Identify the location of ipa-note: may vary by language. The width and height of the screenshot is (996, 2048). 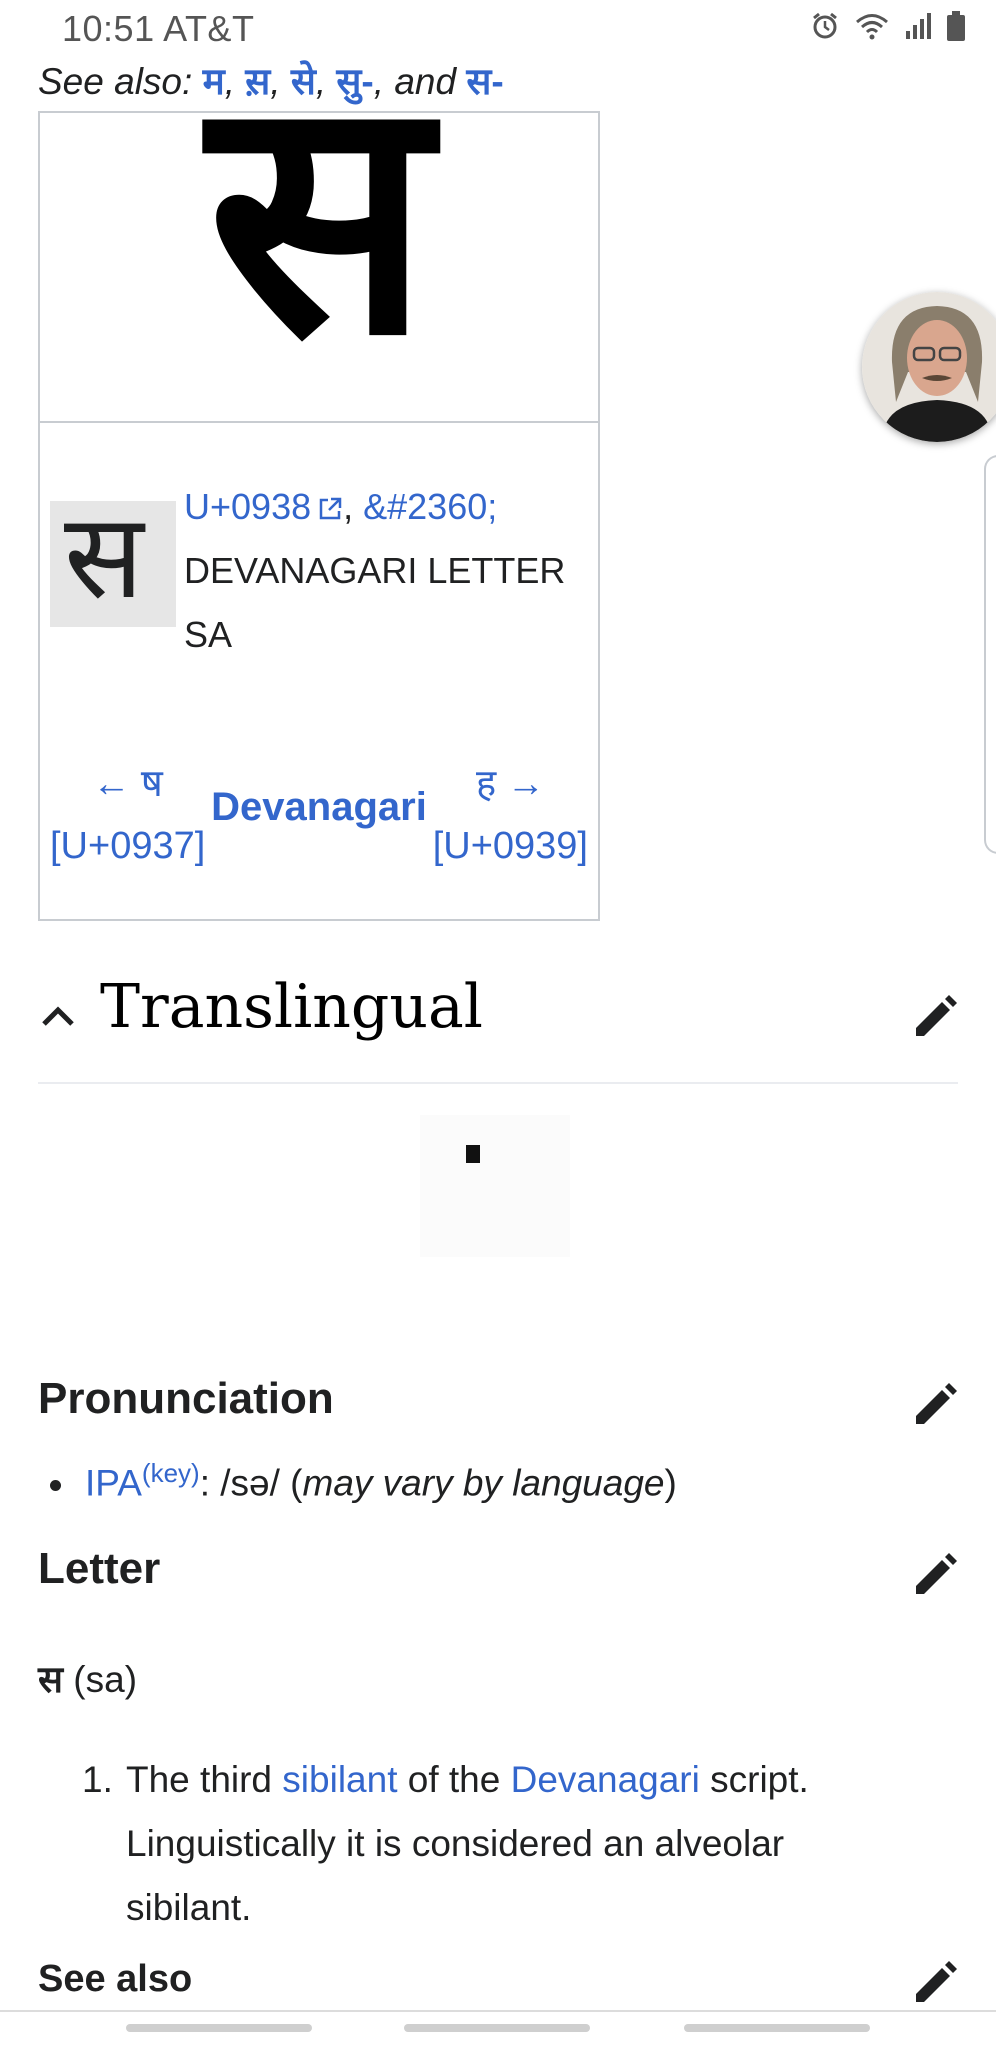
(483, 1483).